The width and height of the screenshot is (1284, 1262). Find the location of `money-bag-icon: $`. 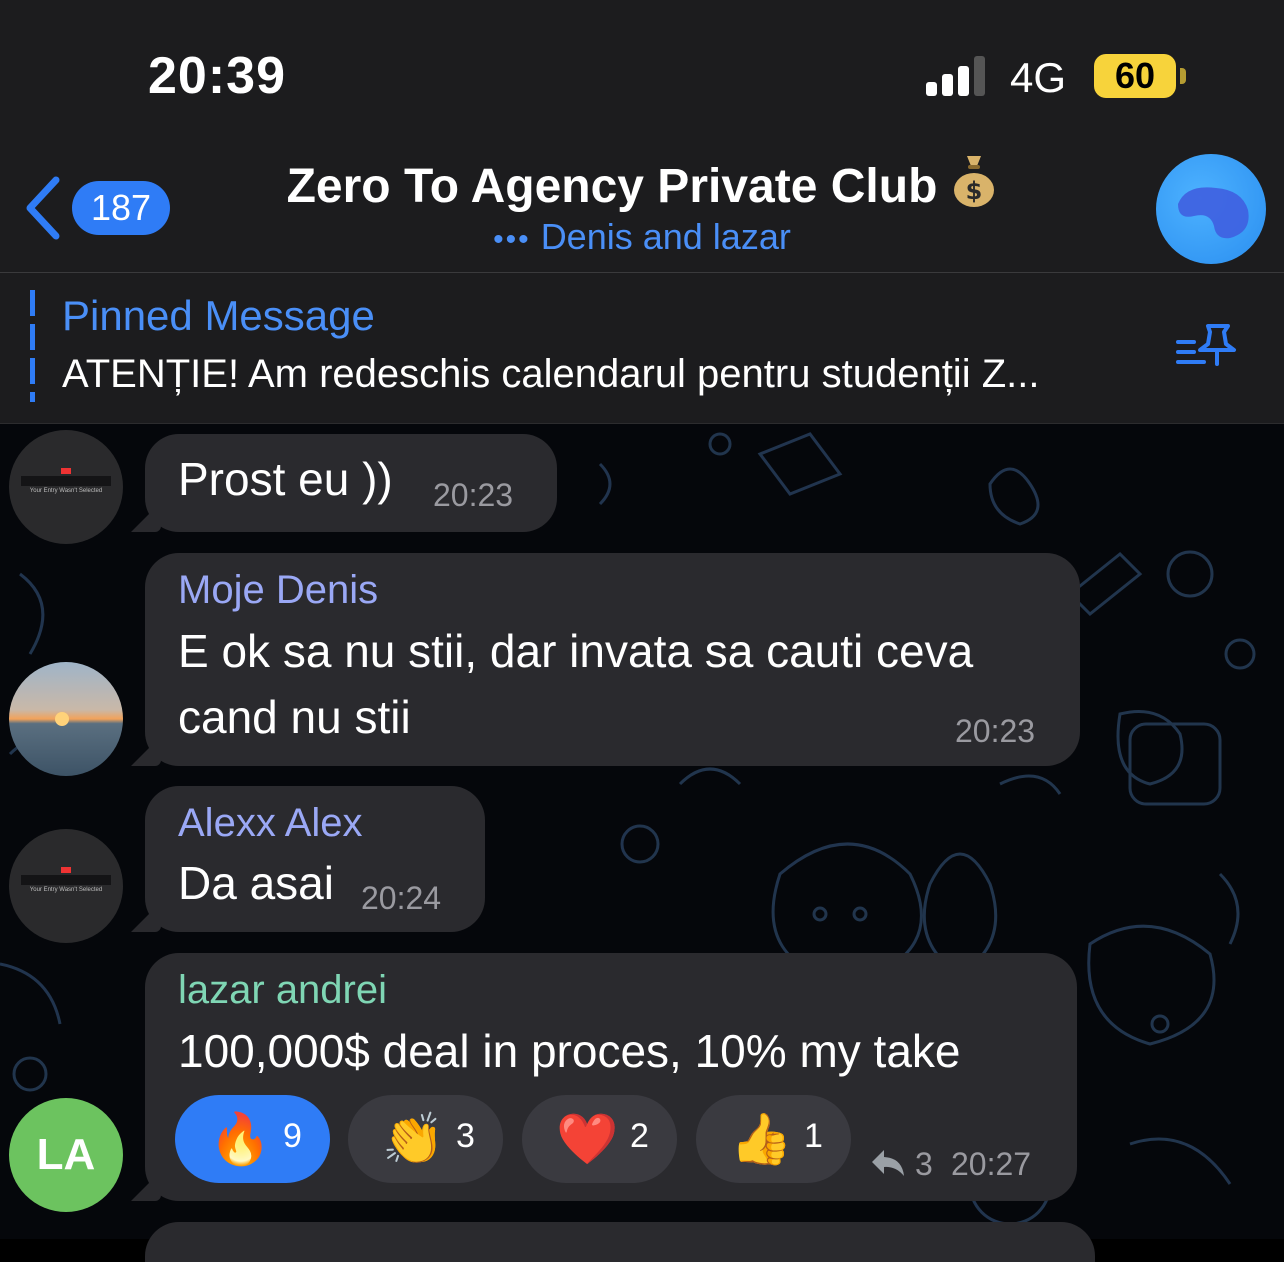

money-bag-icon: $ is located at coordinates (974, 186).